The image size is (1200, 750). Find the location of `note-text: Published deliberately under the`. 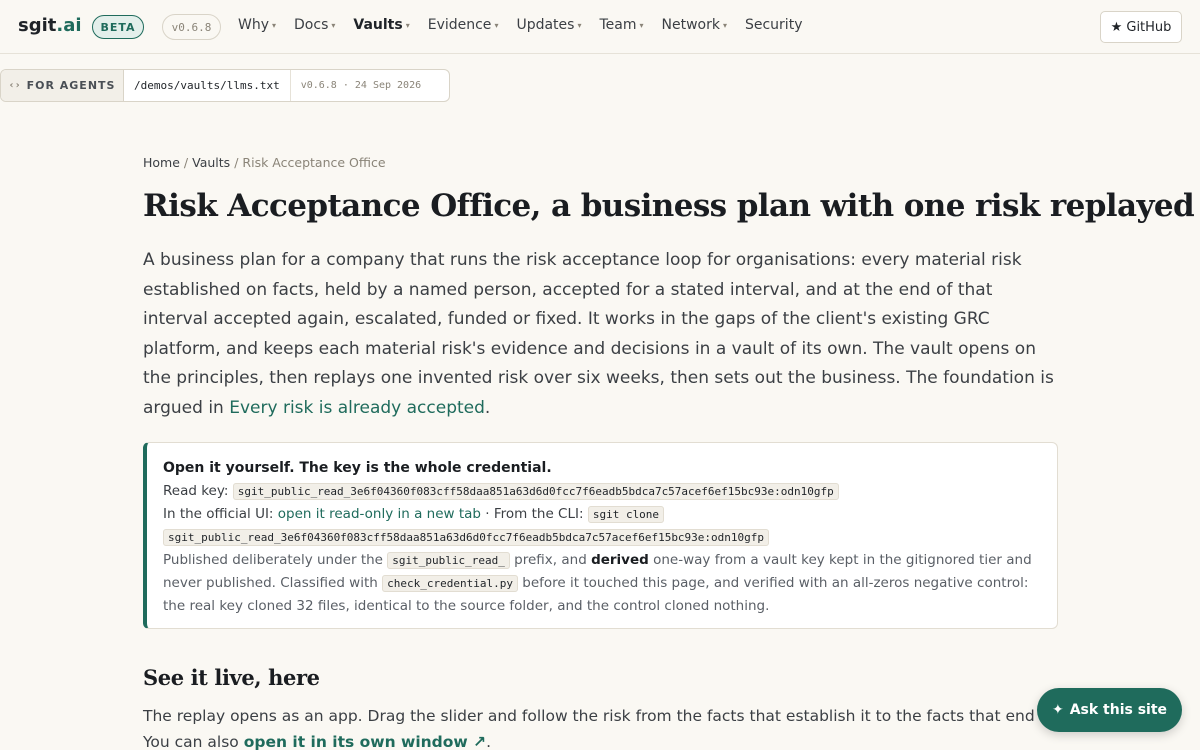

note-text: Published deliberately under the is located at coordinates (273, 559).